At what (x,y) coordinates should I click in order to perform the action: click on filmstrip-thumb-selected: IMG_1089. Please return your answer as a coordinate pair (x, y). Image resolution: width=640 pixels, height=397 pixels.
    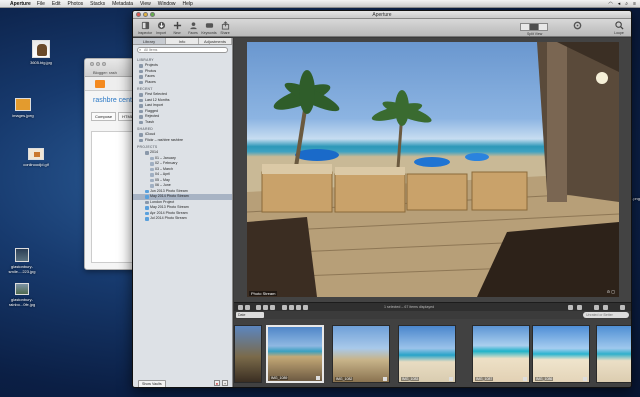
    Looking at the image, I should click on (295, 354).